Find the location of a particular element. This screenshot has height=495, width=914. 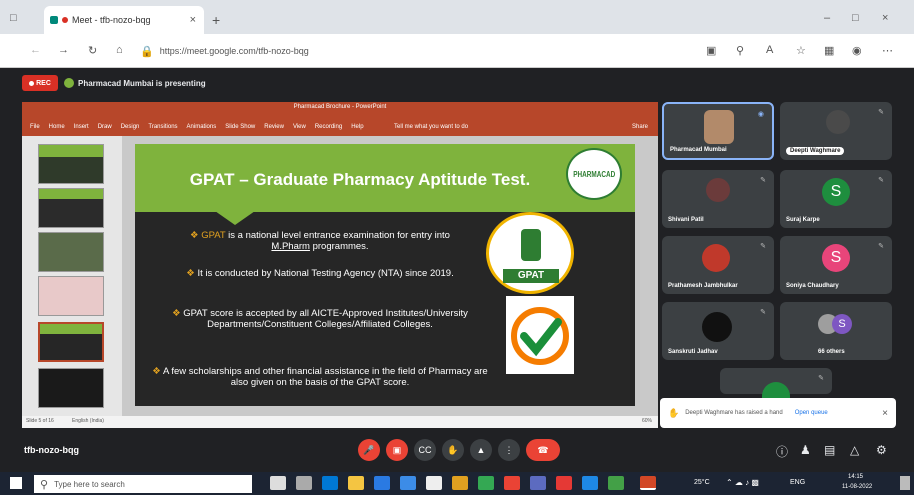

collections-icon: ▦ is located at coordinates (829, 50).